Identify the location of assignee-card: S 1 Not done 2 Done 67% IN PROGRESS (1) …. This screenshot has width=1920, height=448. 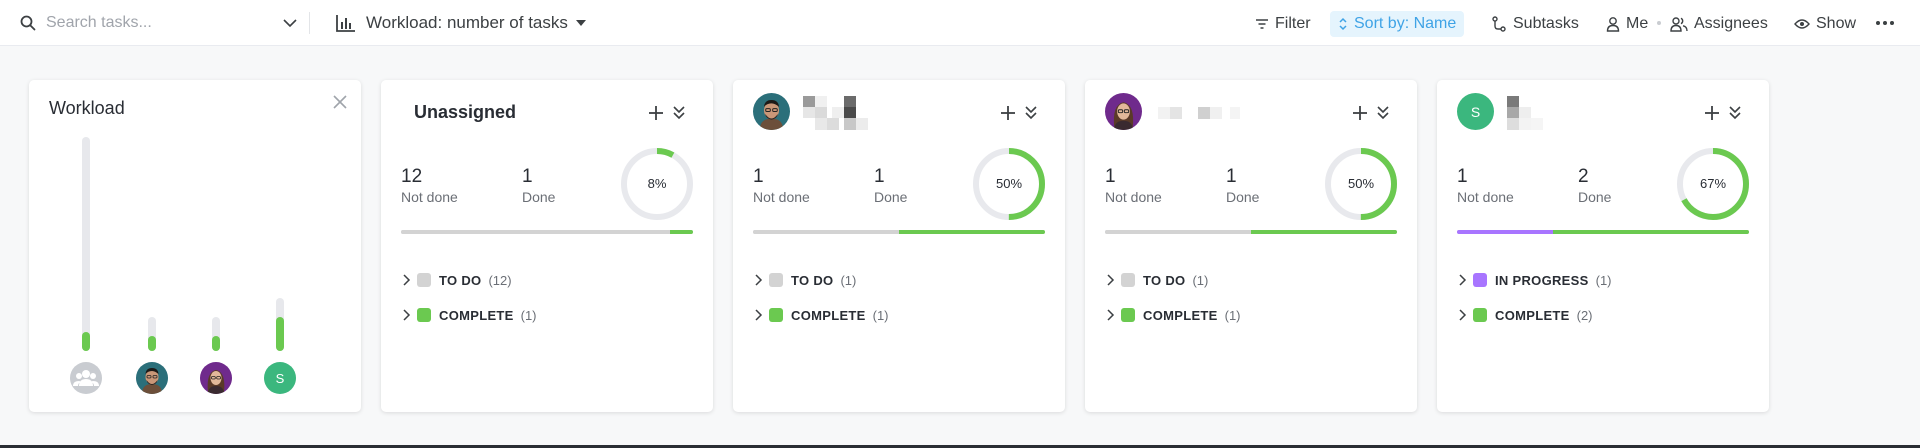
(1603, 246).